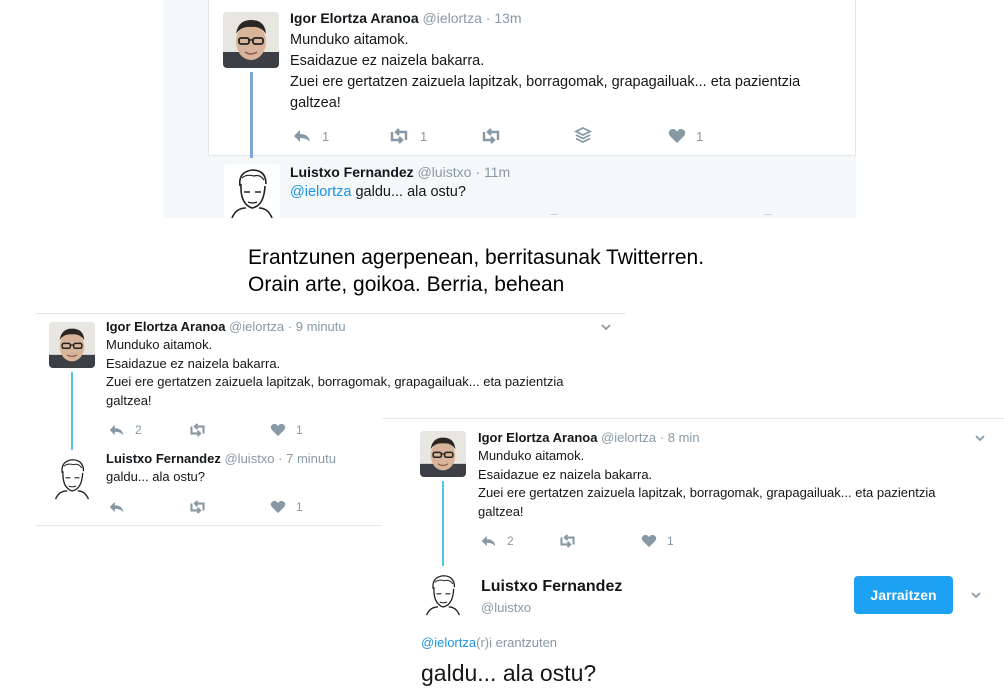 The image size is (1004, 699). I want to click on more-button, so click(583, 135).